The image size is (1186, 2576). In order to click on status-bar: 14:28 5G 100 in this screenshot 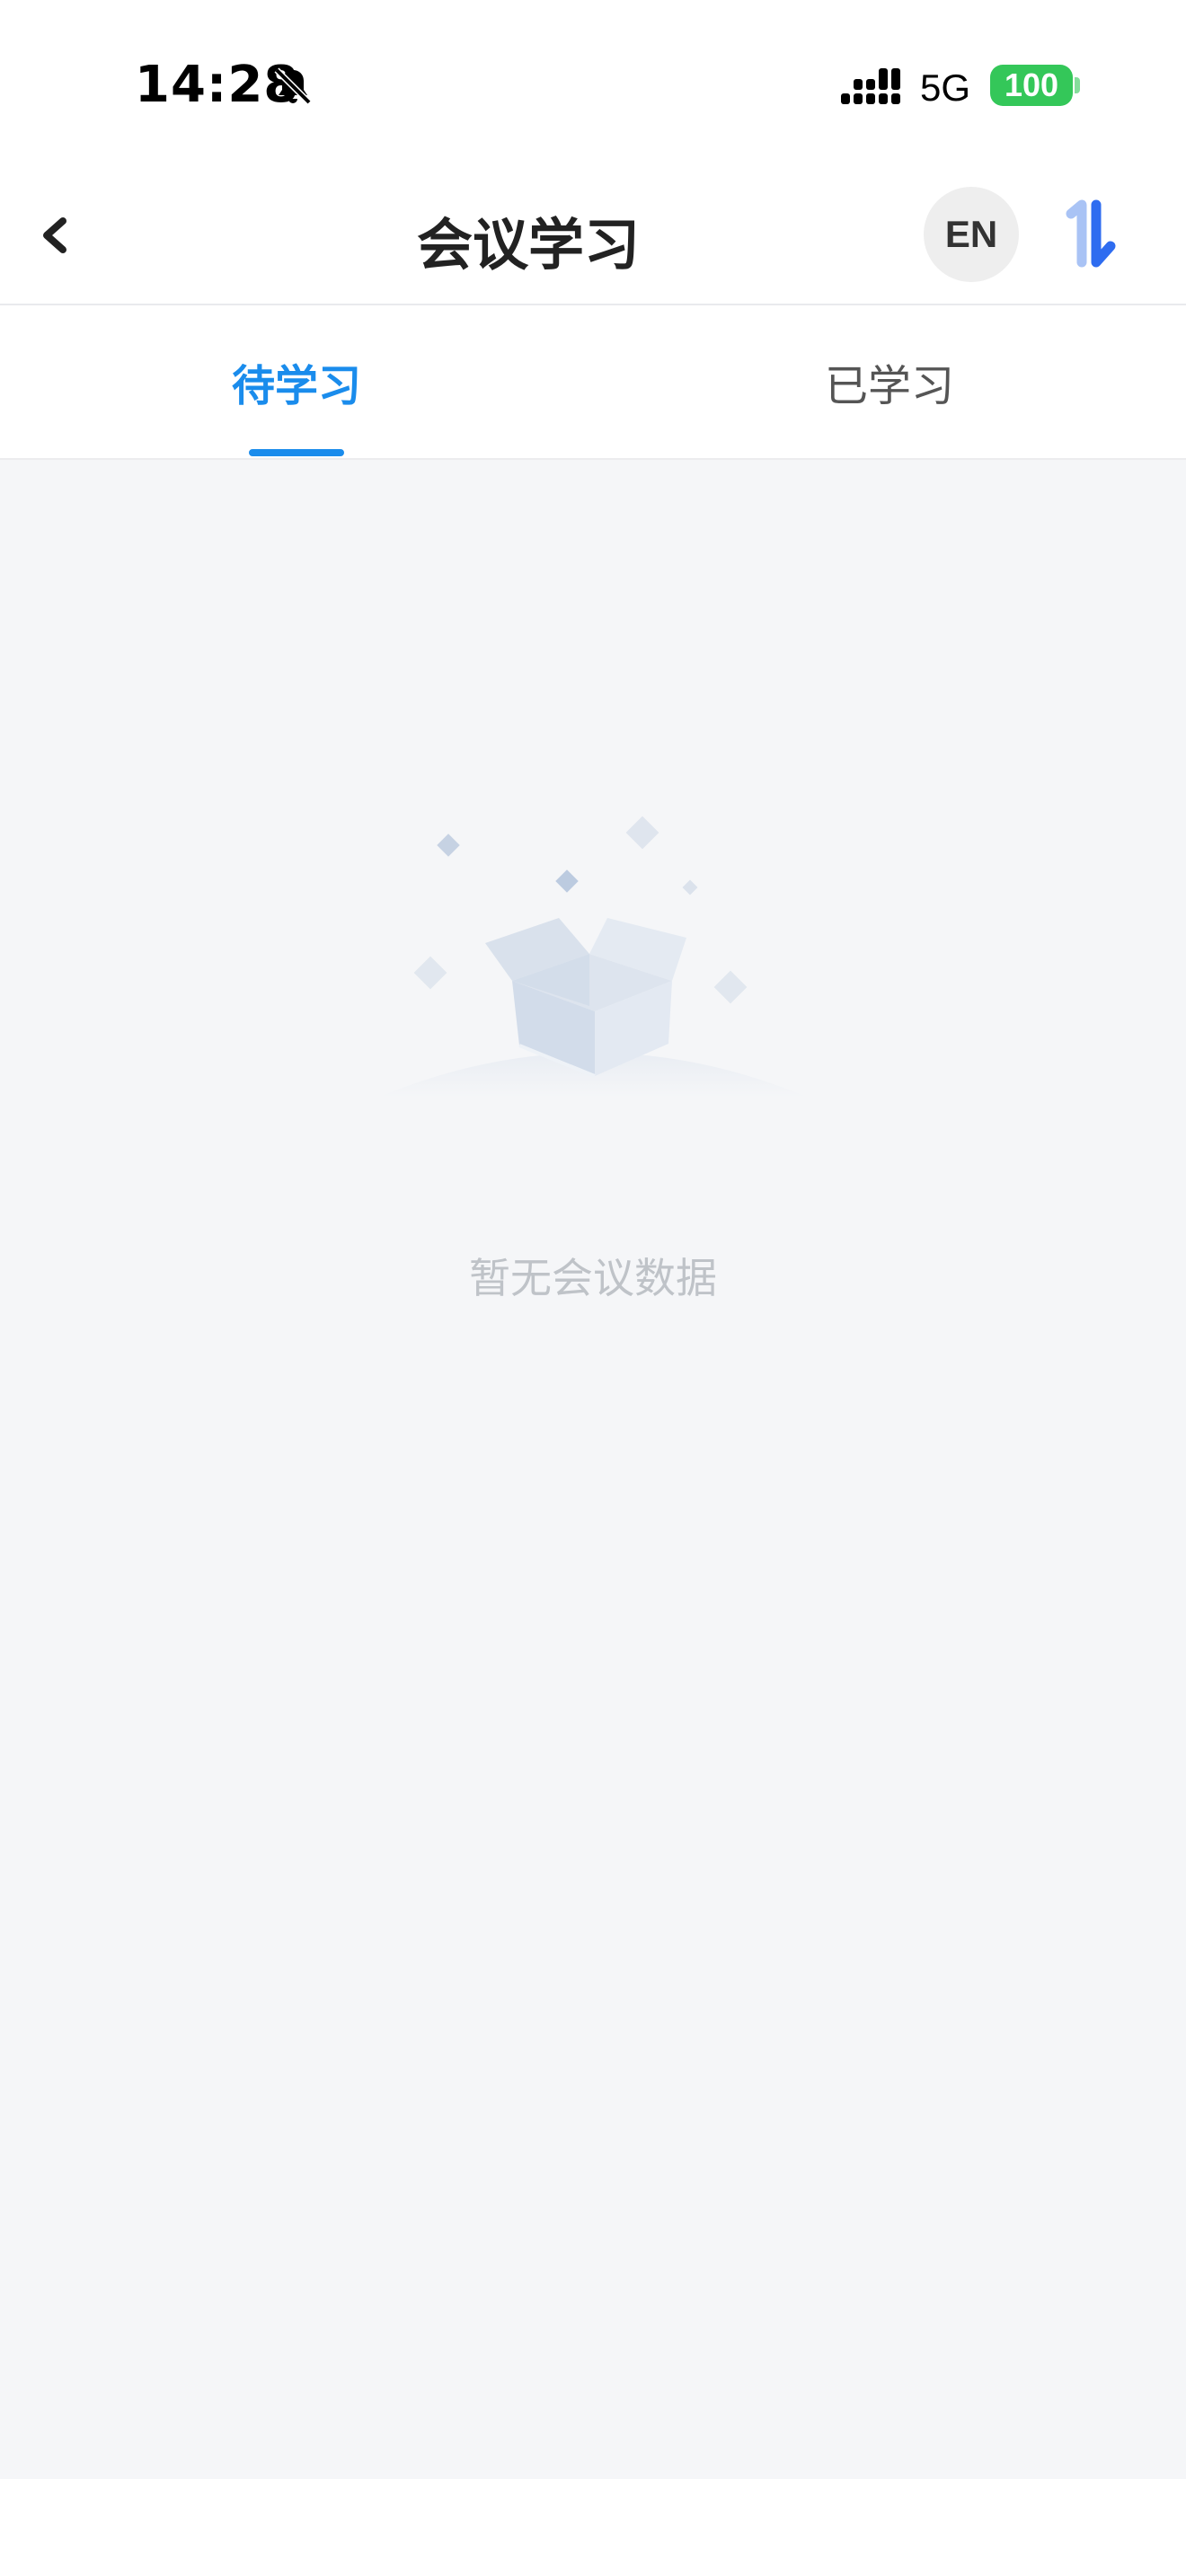, I will do `click(593, 85)`.